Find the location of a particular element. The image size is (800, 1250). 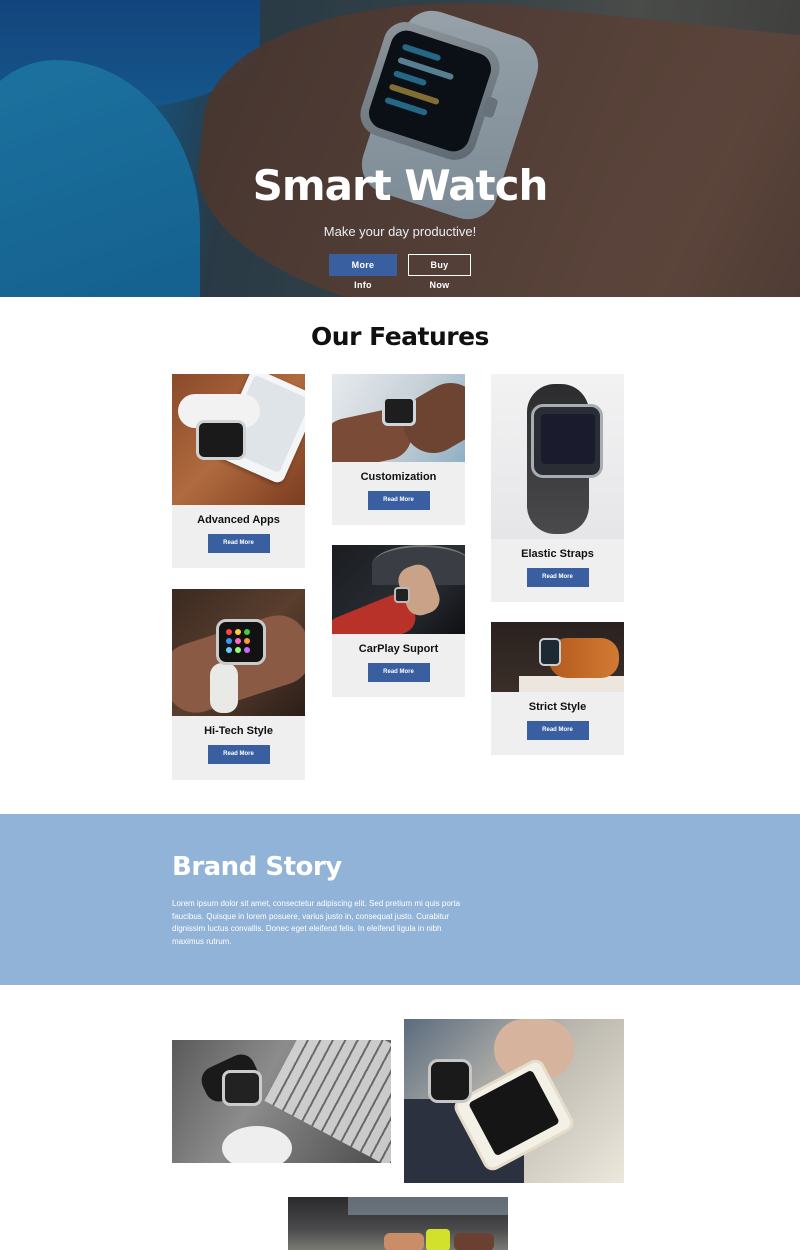

feature-title: CarPlay Suport is located at coordinates (398, 649).